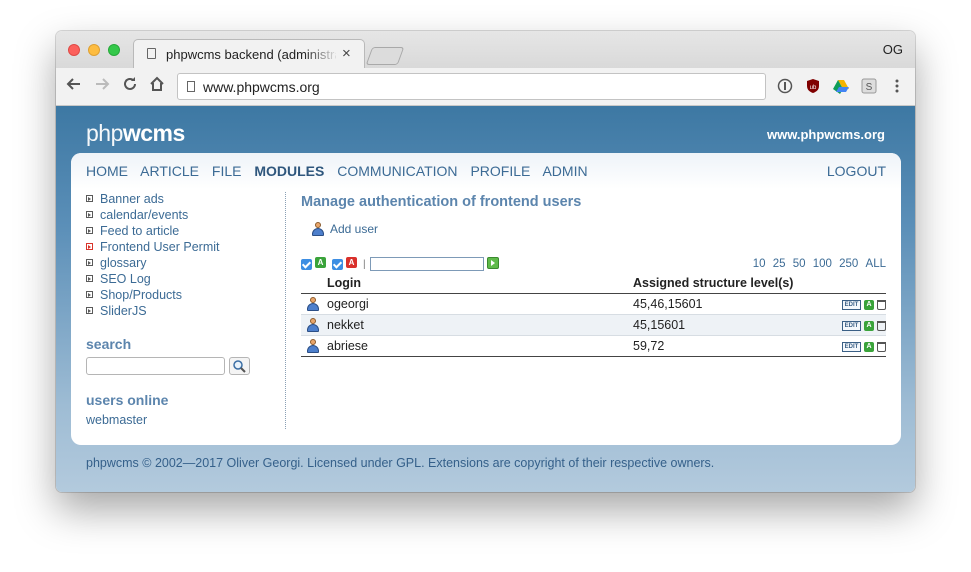  What do you see at coordinates (185, 296) in the screenshot?
I see `module-shop-products: Shop/Products` at bounding box center [185, 296].